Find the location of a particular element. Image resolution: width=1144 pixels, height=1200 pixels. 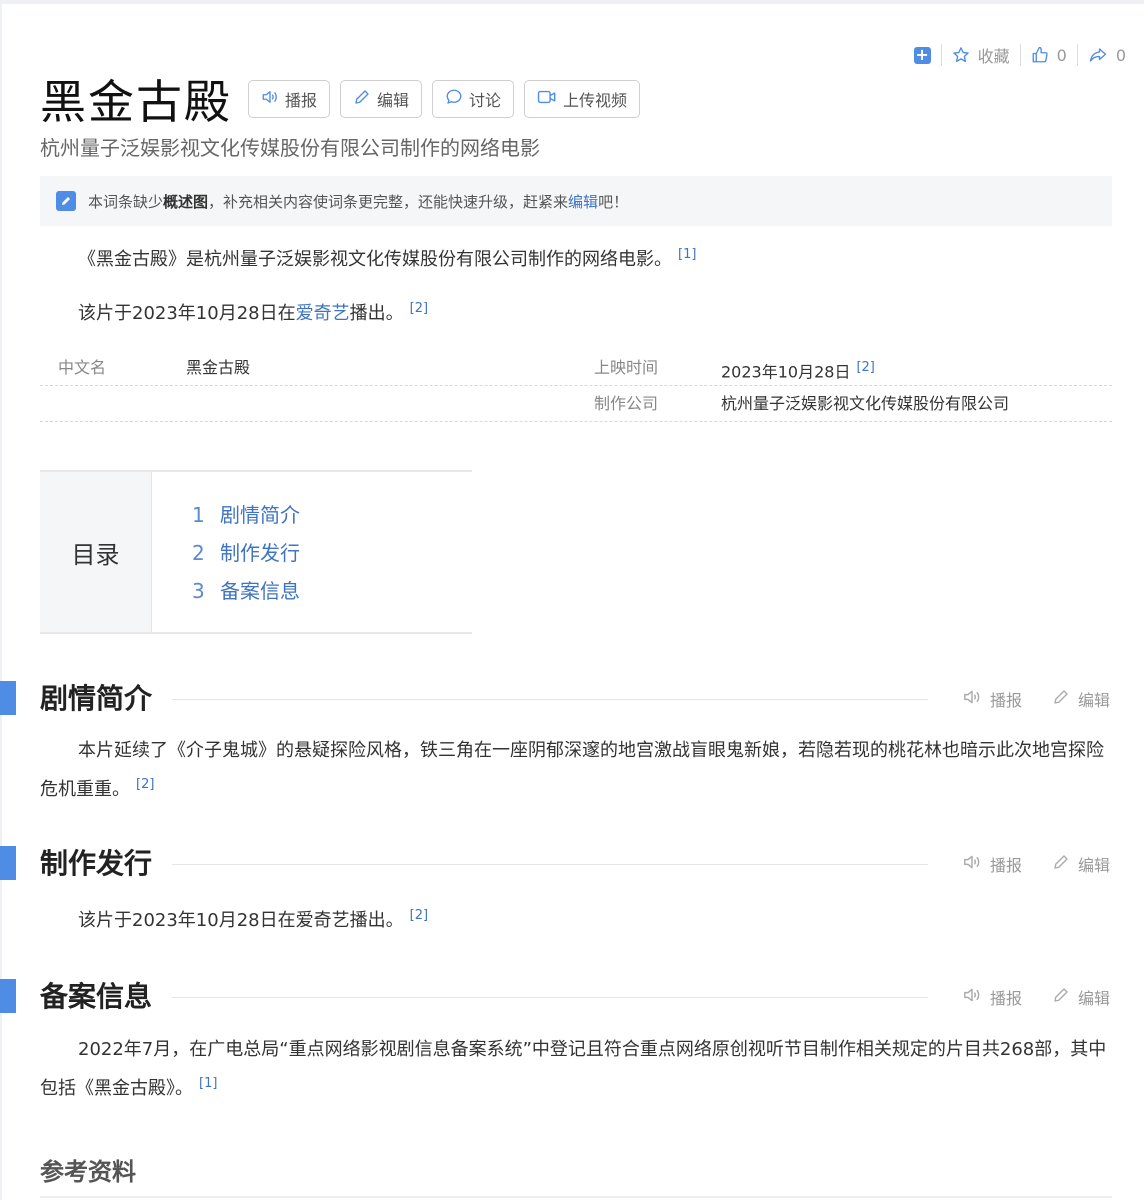

references-divider is located at coordinates (576, 1197).